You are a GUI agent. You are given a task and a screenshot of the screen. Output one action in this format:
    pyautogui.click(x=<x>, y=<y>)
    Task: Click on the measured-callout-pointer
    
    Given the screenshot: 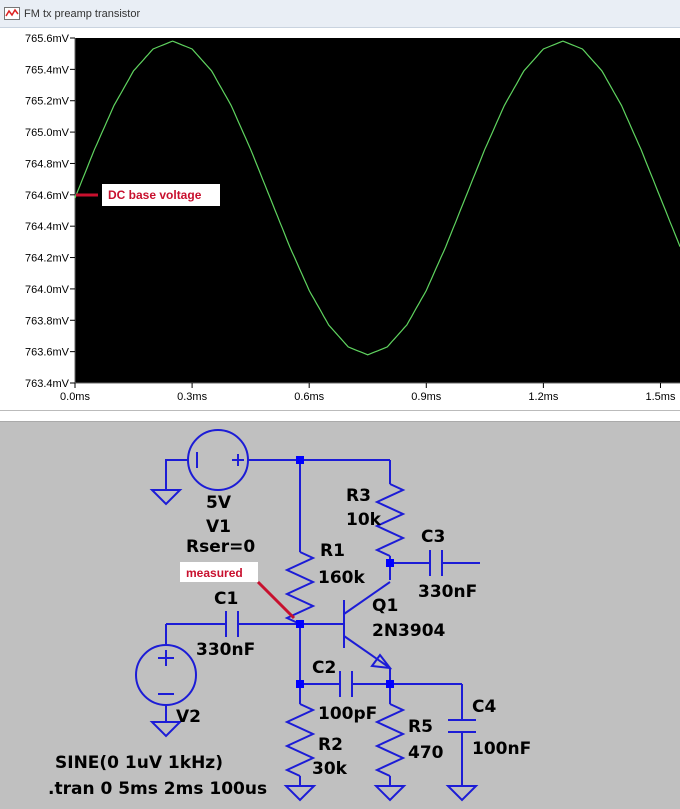 What is the action you would take?
    pyautogui.click(x=276, y=600)
    